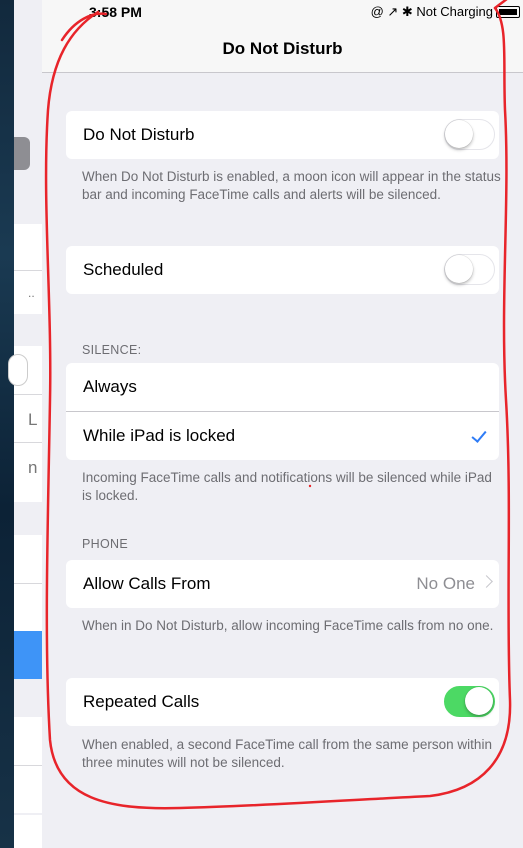 This screenshot has width=523, height=848. What do you see at coordinates (139, 134) in the screenshot?
I see `dnd-label: Do Not Disturb` at bounding box center [139, 134].